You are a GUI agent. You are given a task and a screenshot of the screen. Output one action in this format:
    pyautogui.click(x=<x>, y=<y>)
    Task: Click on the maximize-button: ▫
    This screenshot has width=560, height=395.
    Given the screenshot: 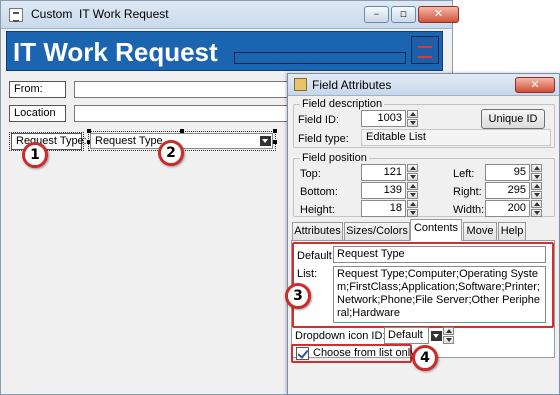 What is the action you would take?
    pyautogui.click(x=403, y=14)
    